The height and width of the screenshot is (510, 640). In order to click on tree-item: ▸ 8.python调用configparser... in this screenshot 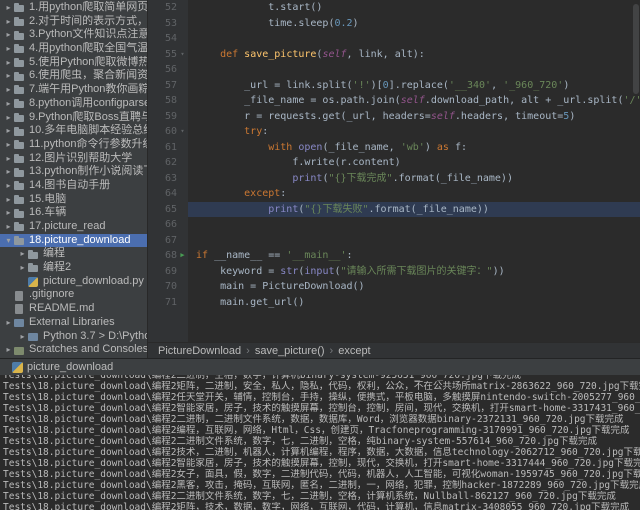, I will do `click(73, 104)`.